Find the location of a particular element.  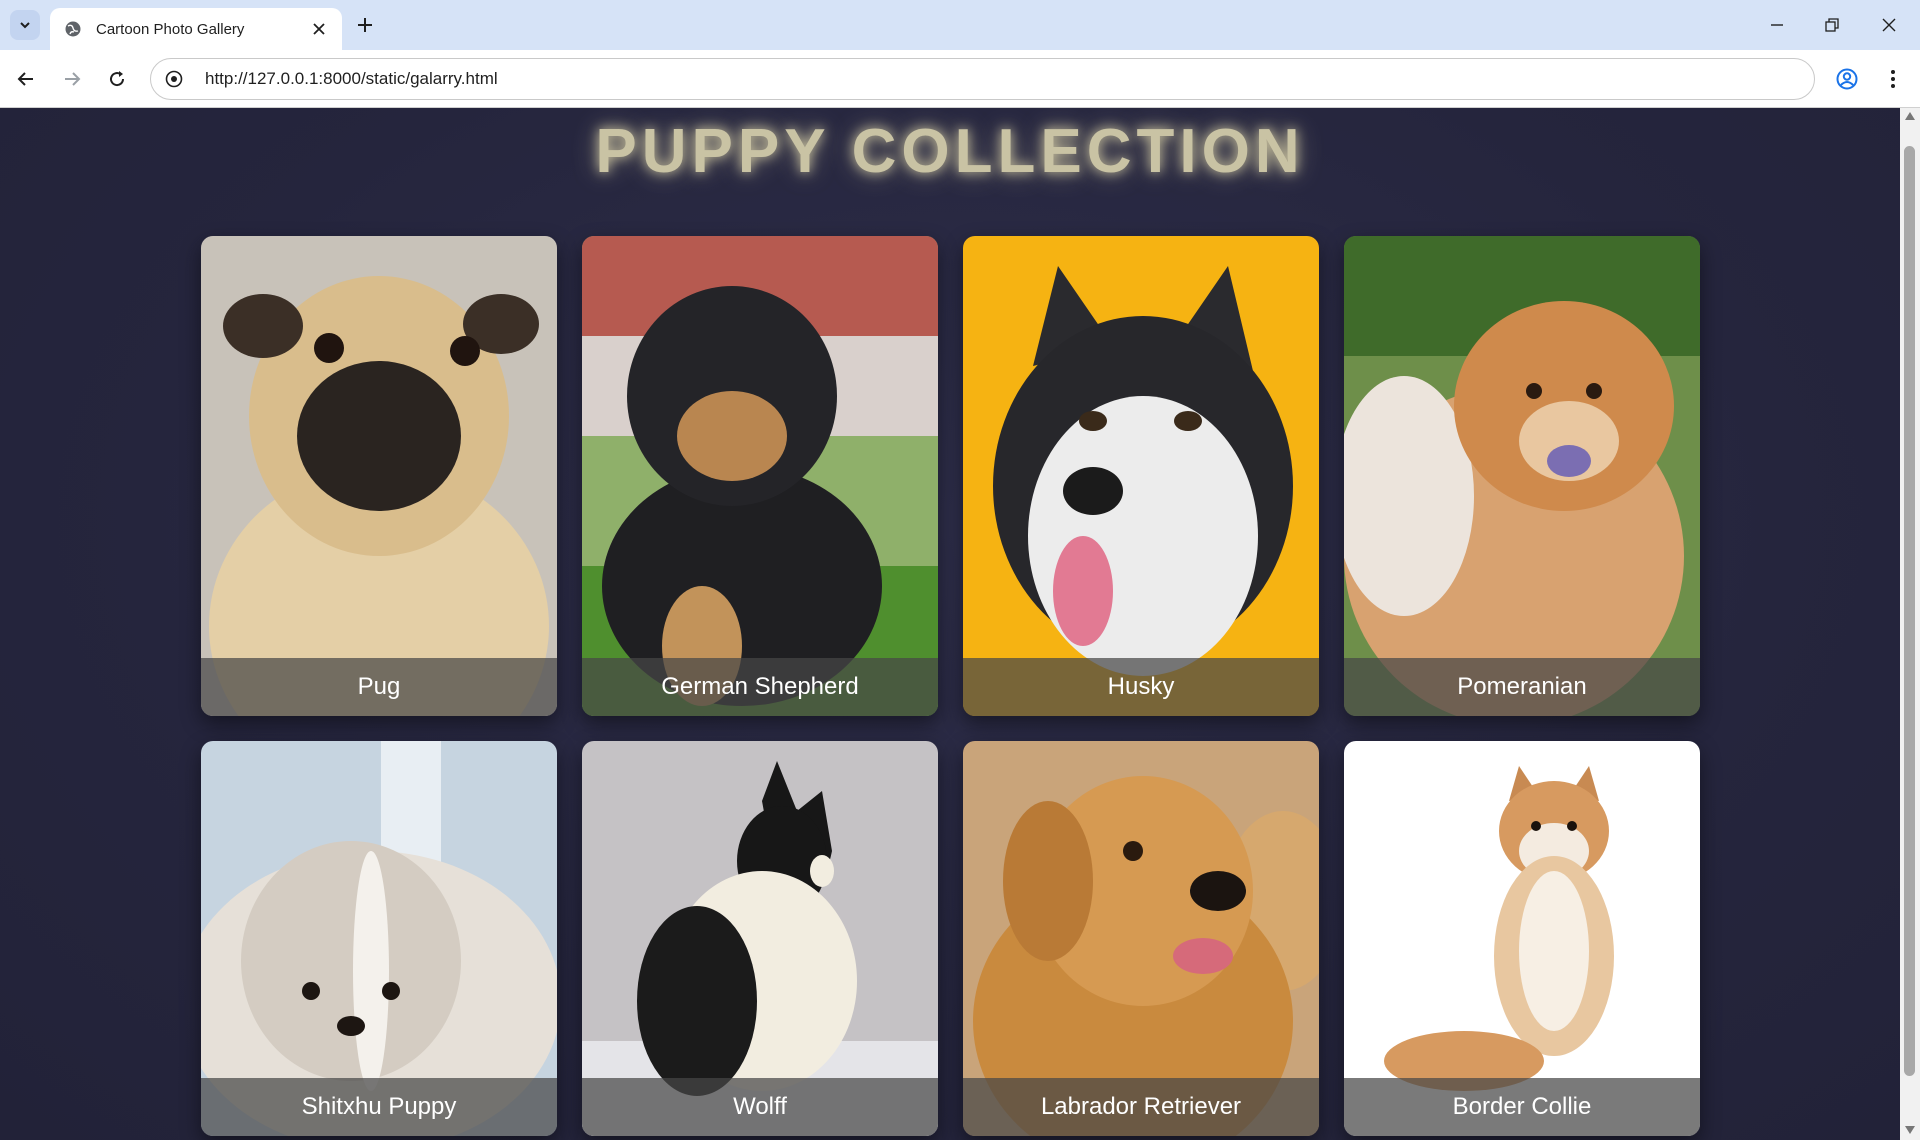

gallery-card-german-shepherd: German Shepherd is located at coordinates (760, 476).